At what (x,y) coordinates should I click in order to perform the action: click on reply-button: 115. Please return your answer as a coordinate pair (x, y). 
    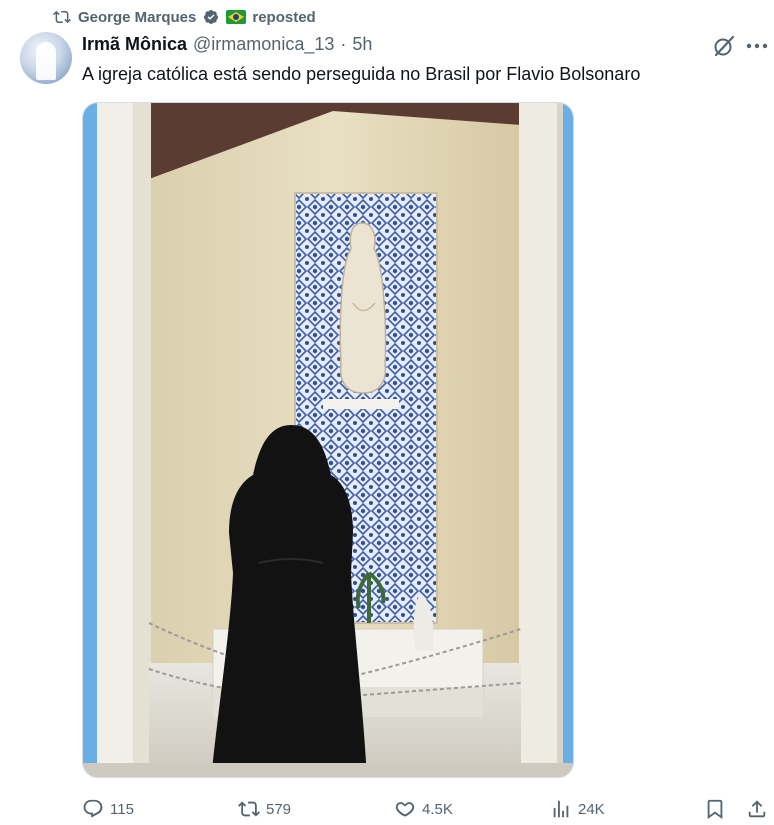
    Looking at the image, I should click on (108, 809).